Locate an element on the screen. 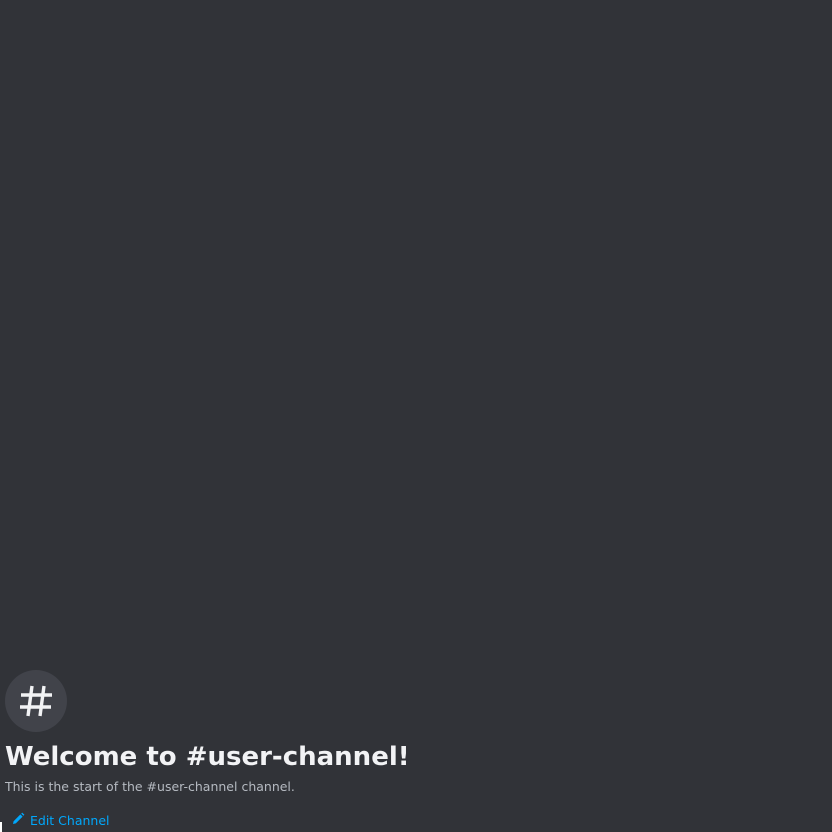 The width and height of the screenshot is (832, 832). pencil-icon is located at coordinates (18, 820).